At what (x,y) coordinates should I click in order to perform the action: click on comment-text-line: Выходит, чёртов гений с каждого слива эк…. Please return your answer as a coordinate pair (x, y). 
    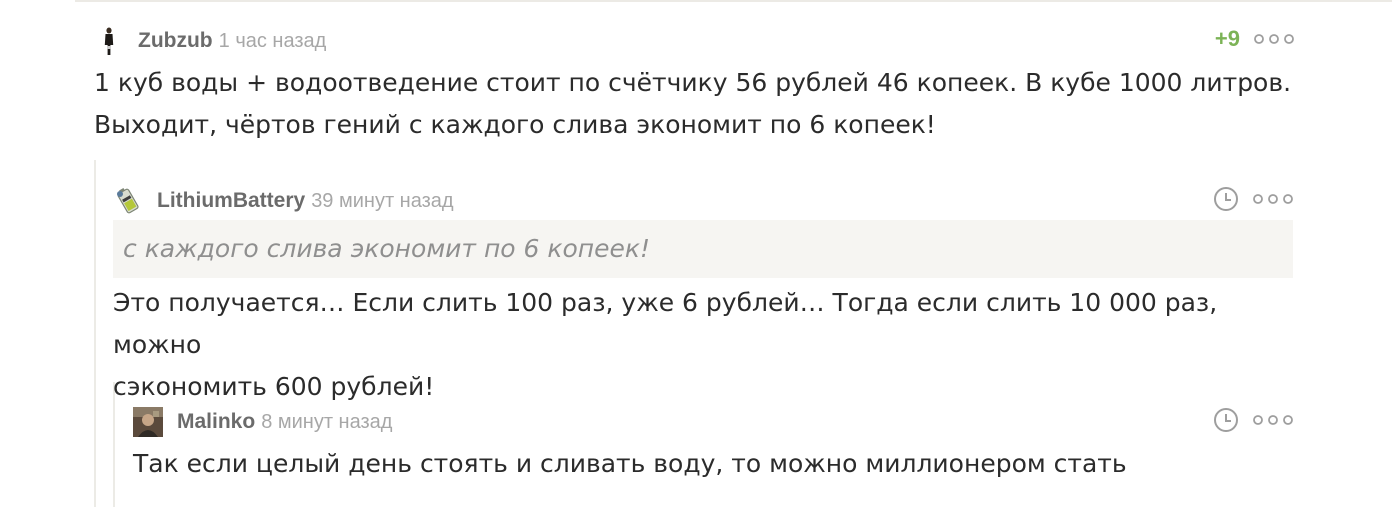
    Looking at the image, I should click on (515, 124).